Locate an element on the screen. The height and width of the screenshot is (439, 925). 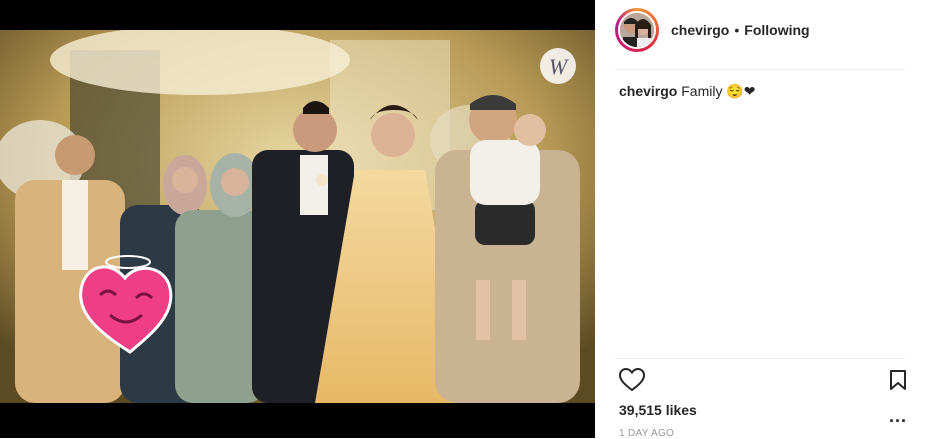
post-header: chevirgo • Following is located at coordinates (760, 30).